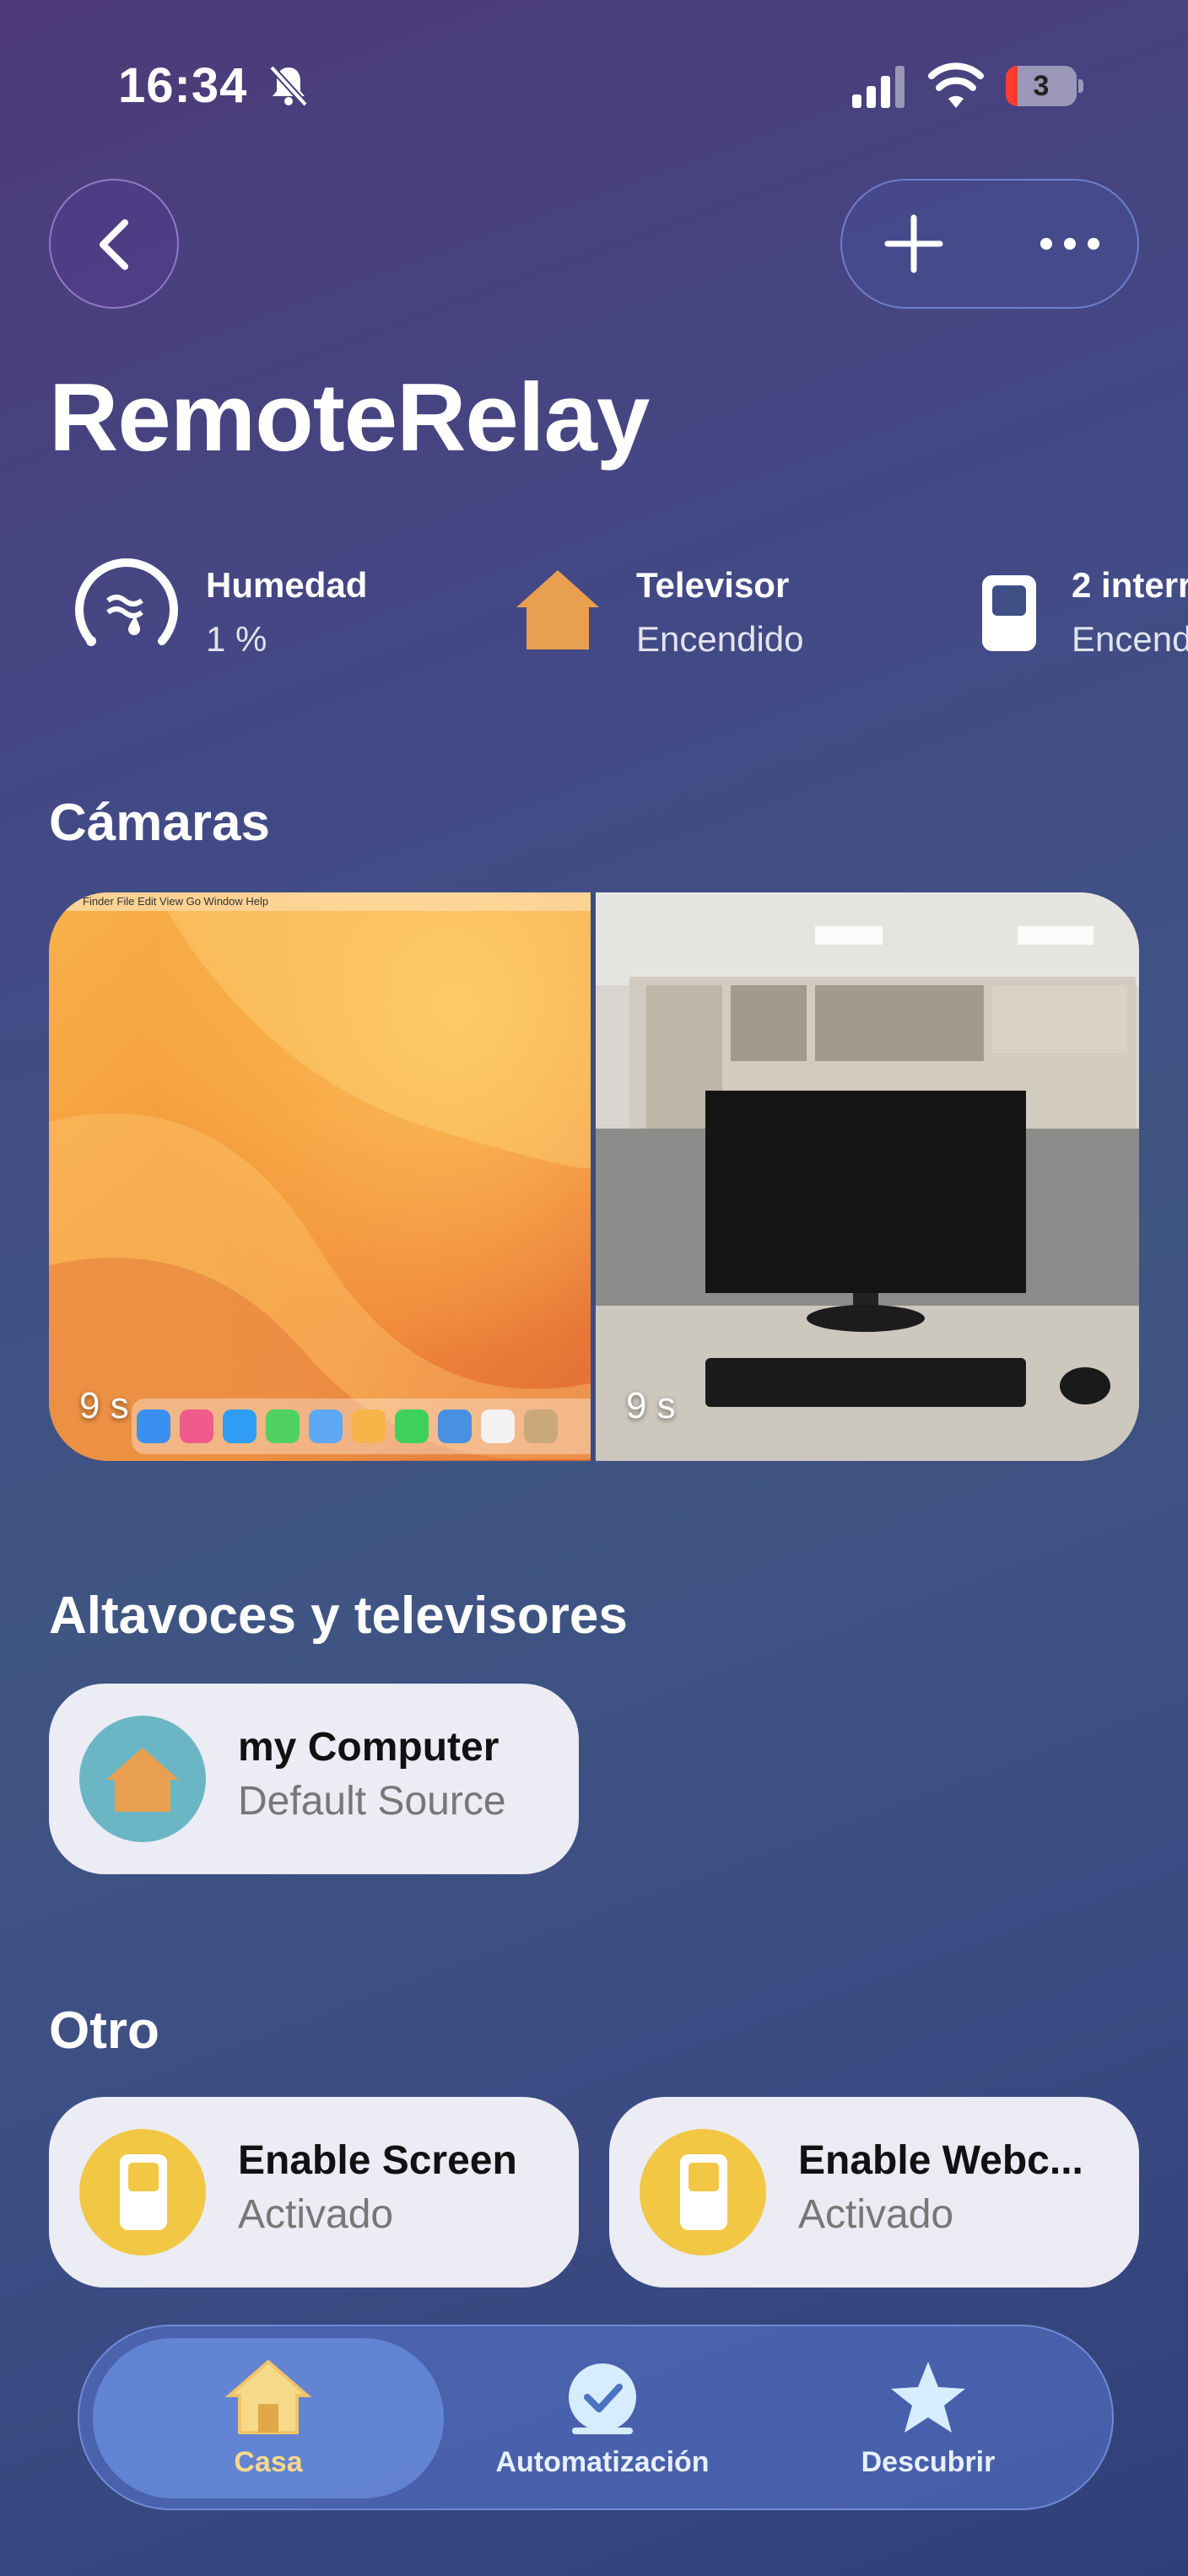 The image size is (1188, 2576). What do you see at coordinates (369, 1747) in the screenshot?
I see `tile-title: my Computer` at bounding box center [369, 1747].